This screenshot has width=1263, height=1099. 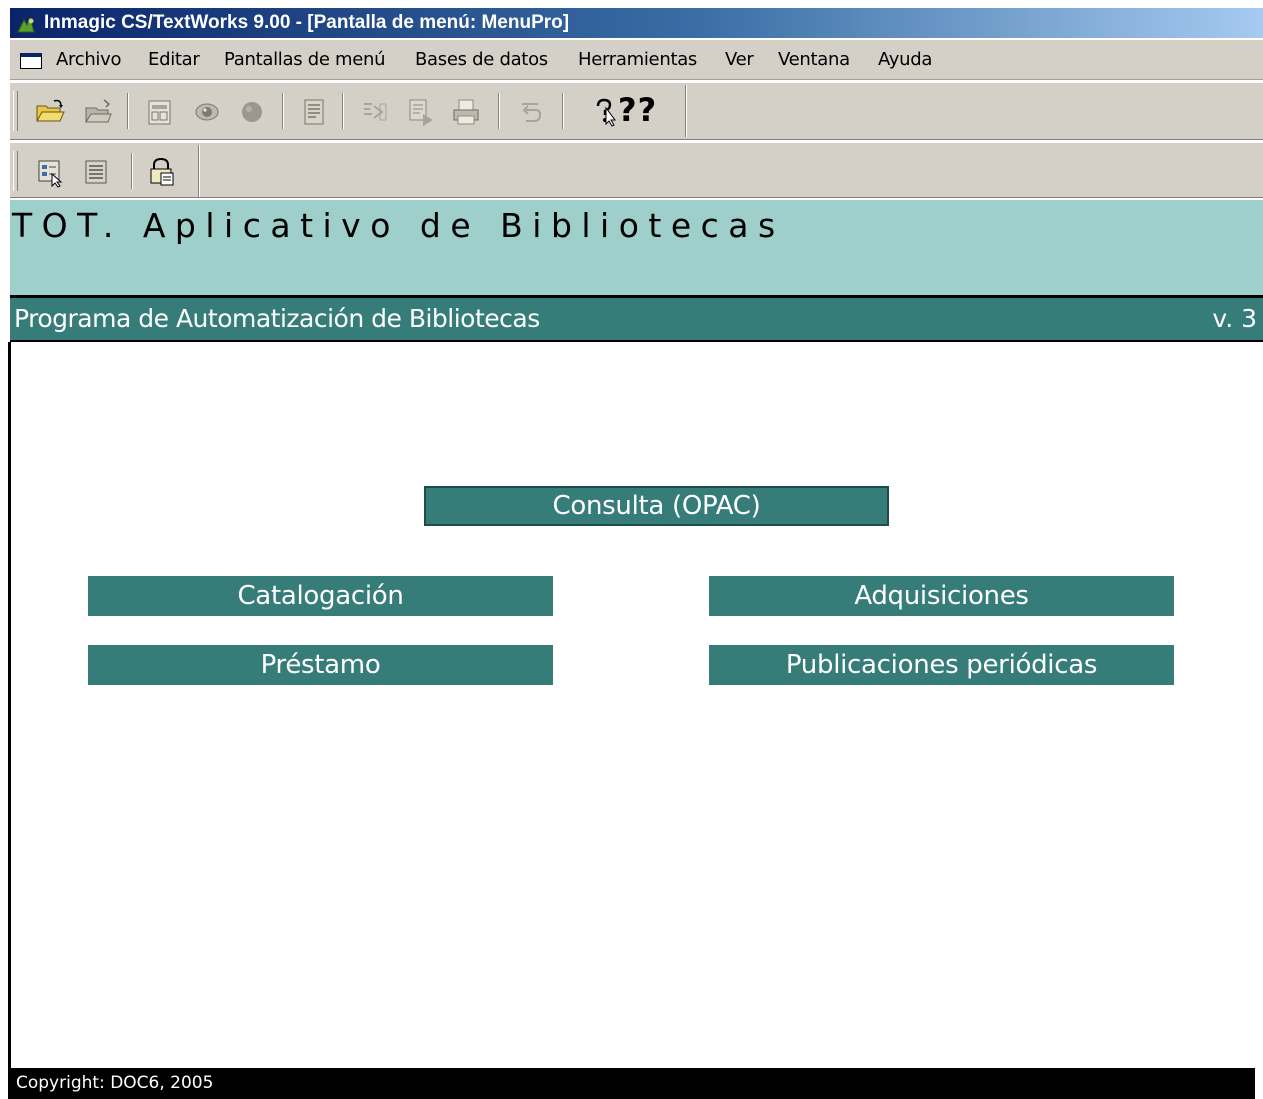 What do you see at coordinates (1234, 318) in the screenshot?
I see `version-label: v. 3` at bounding box center [1234, 318].